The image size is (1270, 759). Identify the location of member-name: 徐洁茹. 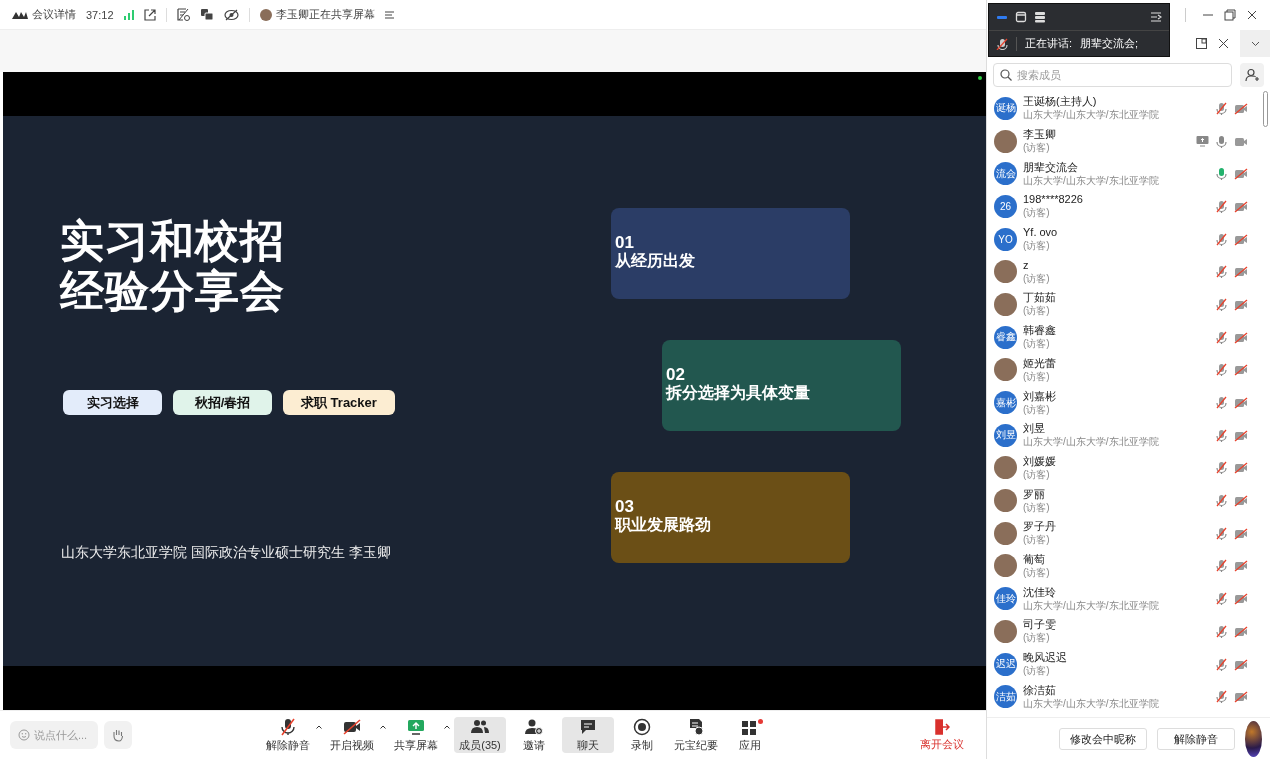
(1040, 690).